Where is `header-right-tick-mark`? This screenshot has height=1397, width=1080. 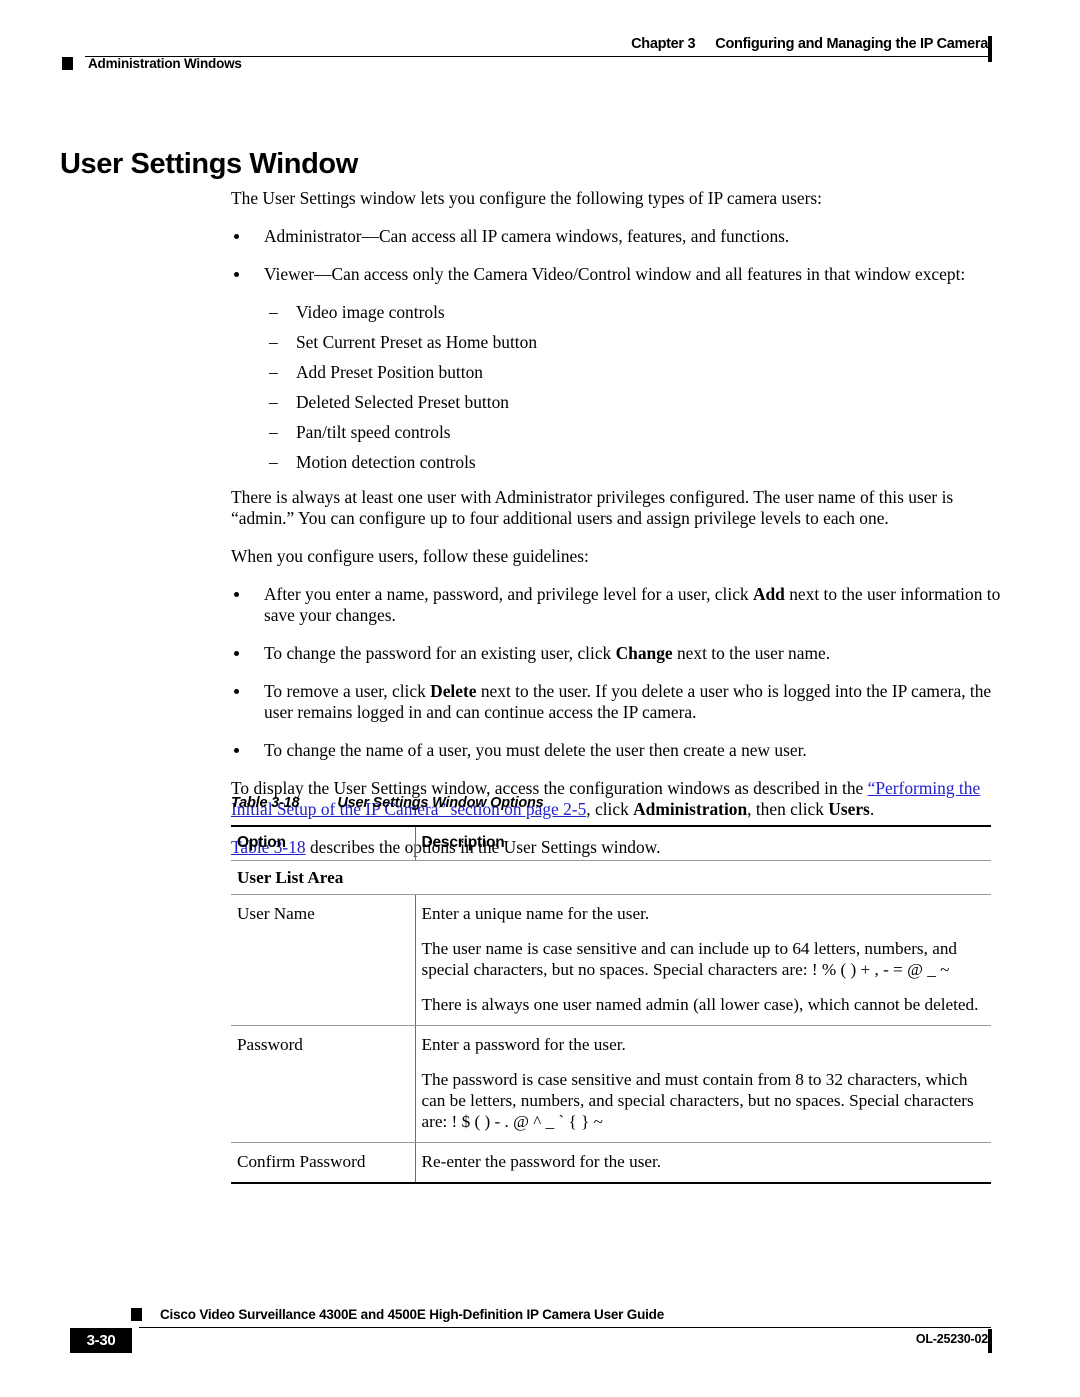 header-right-tick-mark is located at coordinates (990, 49).